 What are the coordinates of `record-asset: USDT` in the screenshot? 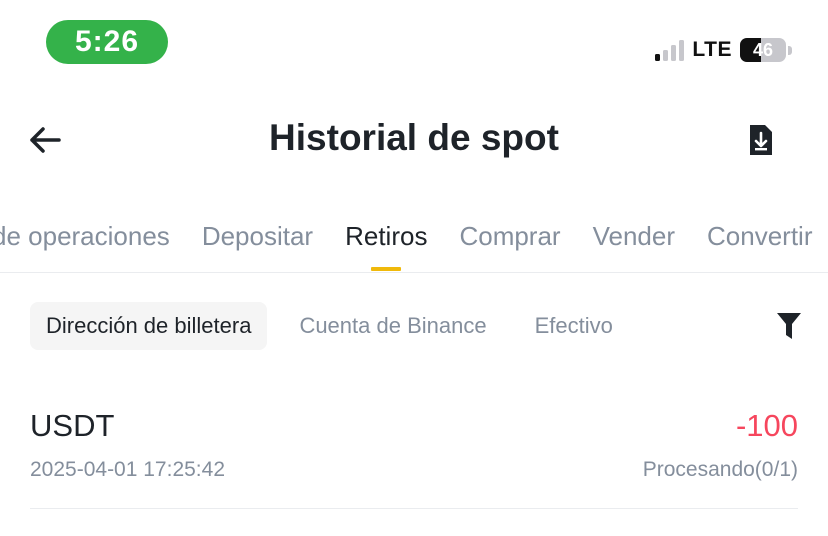 It's located at (72, 425).